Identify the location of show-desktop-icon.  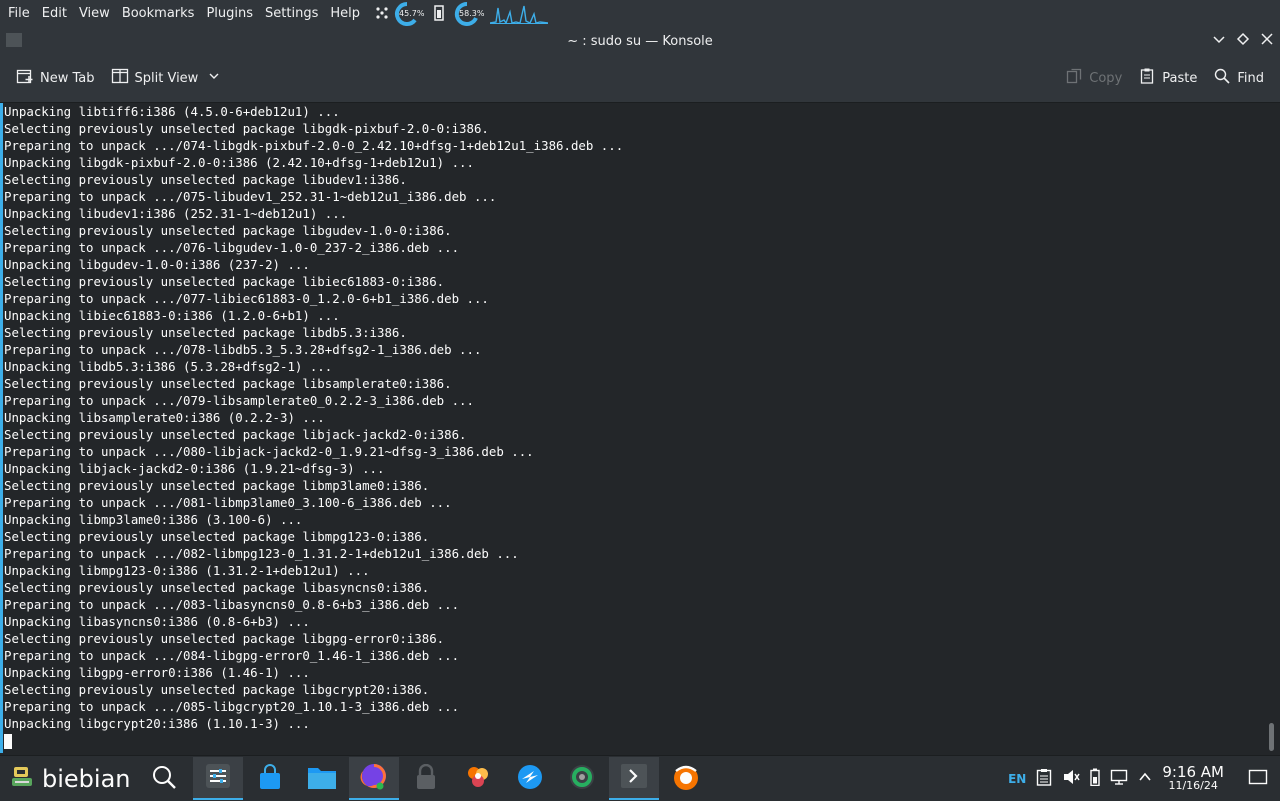
(1258, 779).